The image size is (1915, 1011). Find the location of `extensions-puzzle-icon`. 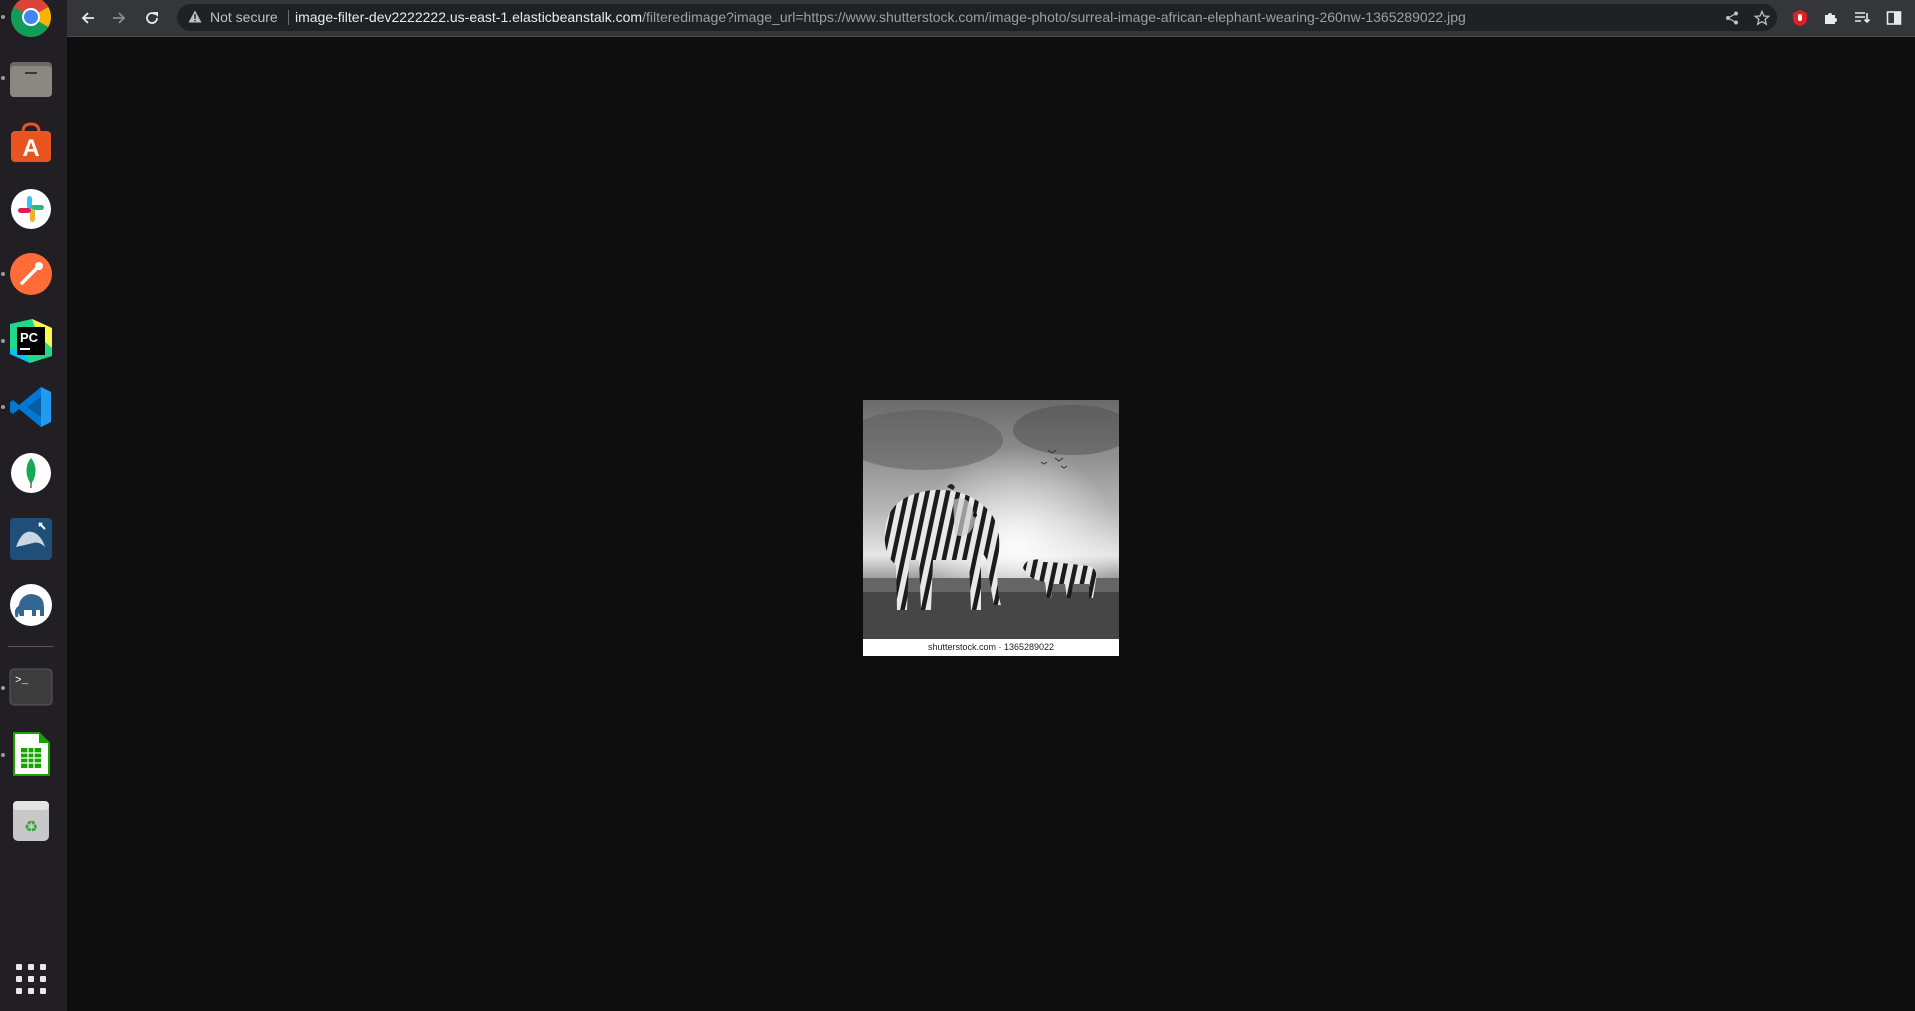

extensions-puzzle-icon is located at coordinates (1831, 18).